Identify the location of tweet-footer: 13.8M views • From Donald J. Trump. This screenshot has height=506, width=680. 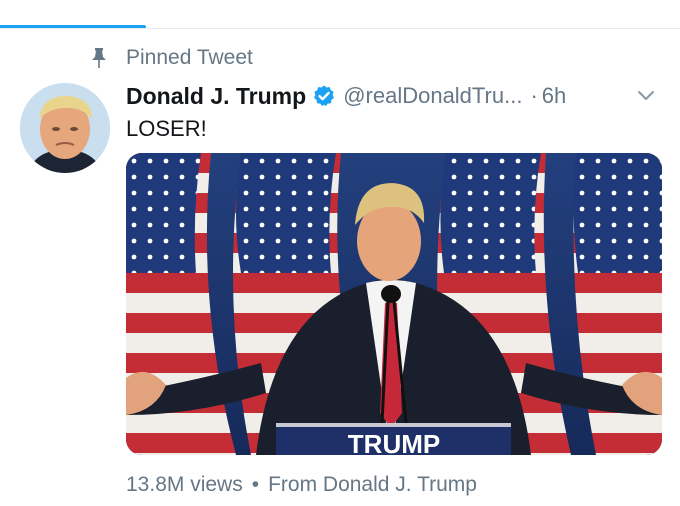
(301, 485).